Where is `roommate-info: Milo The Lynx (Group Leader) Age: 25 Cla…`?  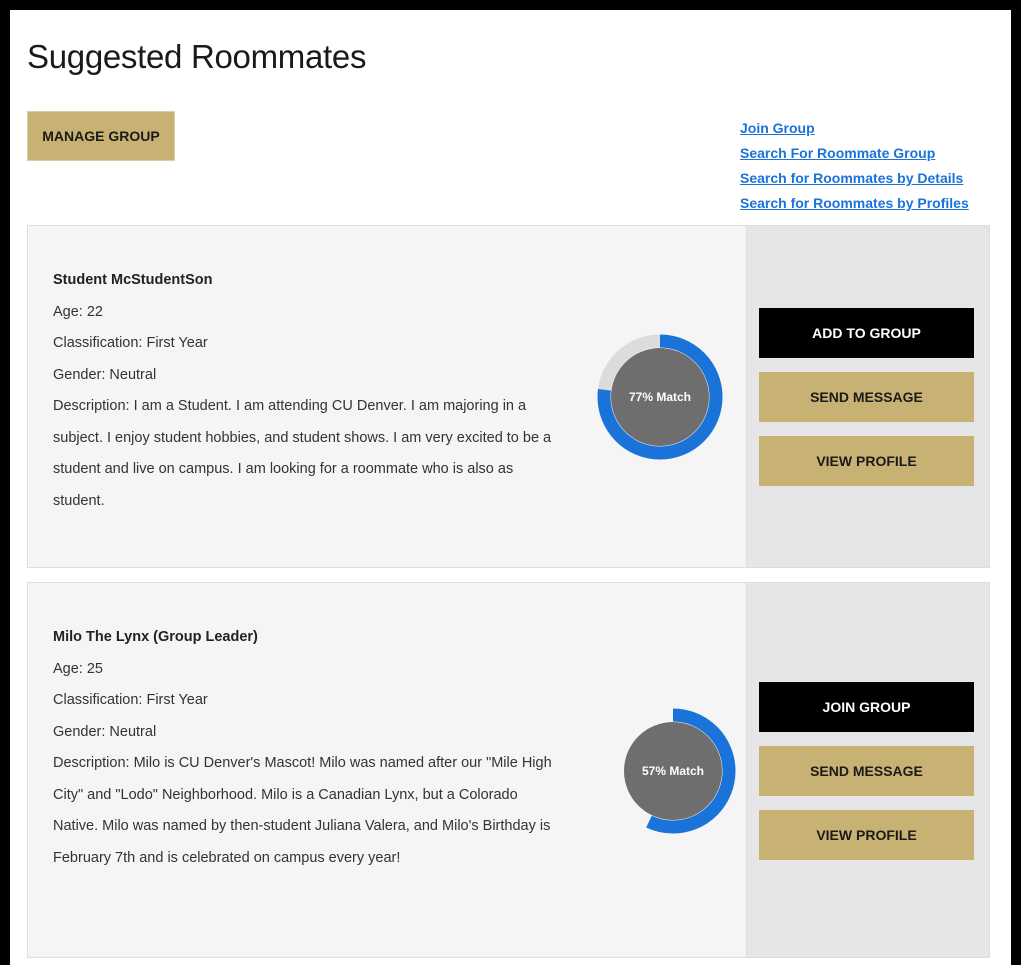
roommate-info: Milo The Lynx (Group Leader) Age: 25 Cla… is located at coordinates (303, 748).